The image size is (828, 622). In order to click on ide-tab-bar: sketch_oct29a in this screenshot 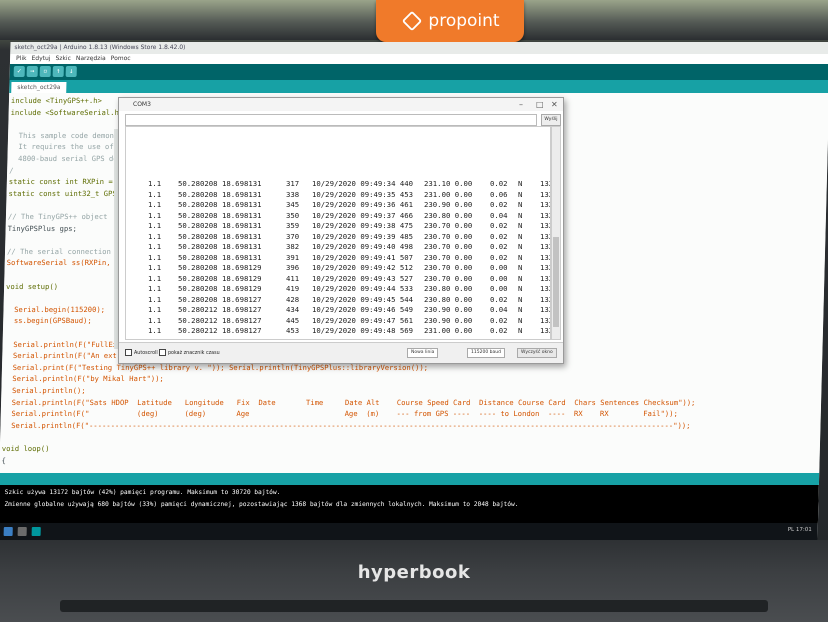, I will do `click(418, 86)`.